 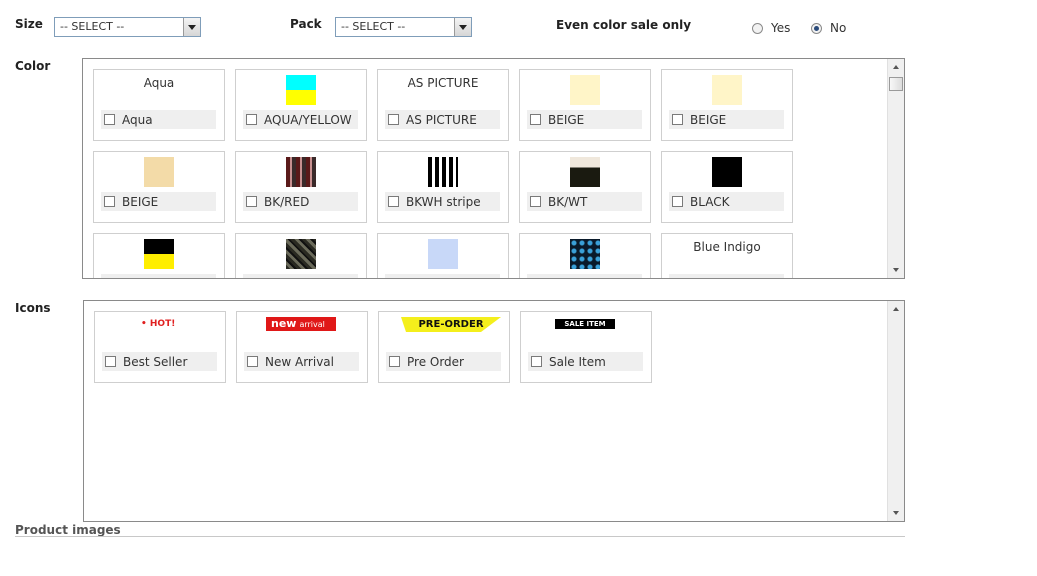 What do you see at coordinates (444, 347) in the screenshot?
I see `icon-tile: PRE-ORDER NOW! Pre Order` at bounding box center [444, 347].